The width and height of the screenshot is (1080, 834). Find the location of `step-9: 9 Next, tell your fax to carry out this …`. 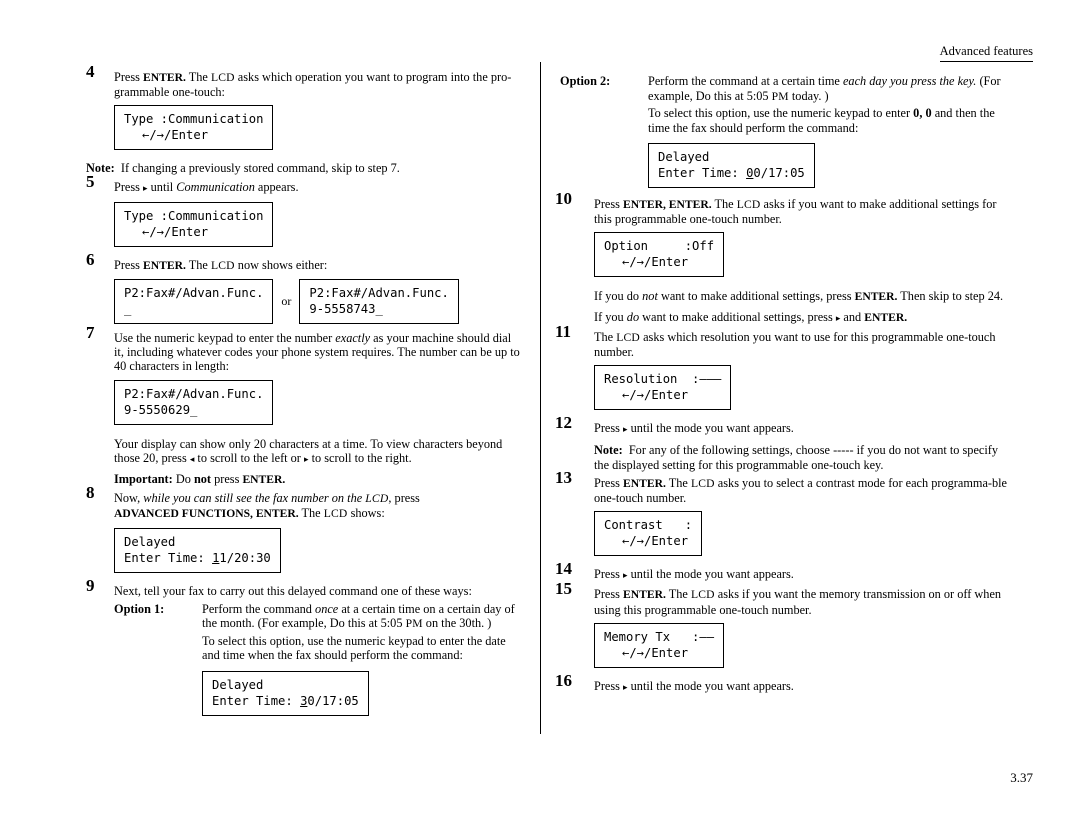

step-9: 9 Next, tell your fax to carry out this … is located at coordinates (305, 587).